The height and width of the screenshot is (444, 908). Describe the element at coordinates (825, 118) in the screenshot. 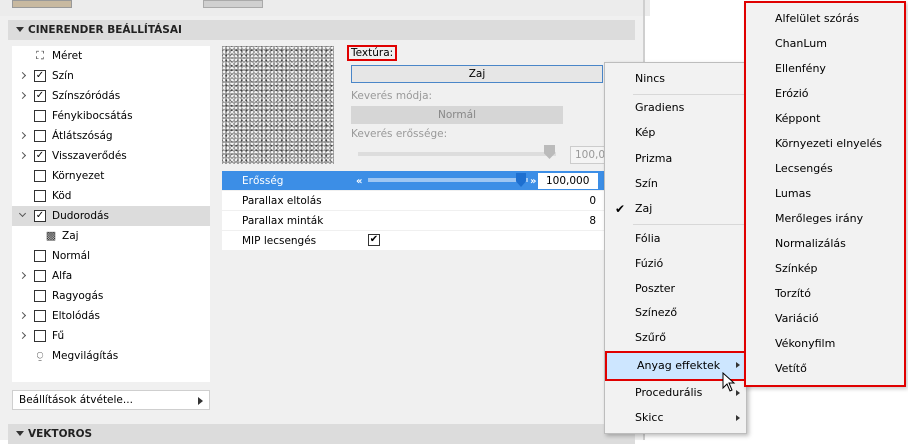

I see `submenu-item-keppont: Képpont` at that location.